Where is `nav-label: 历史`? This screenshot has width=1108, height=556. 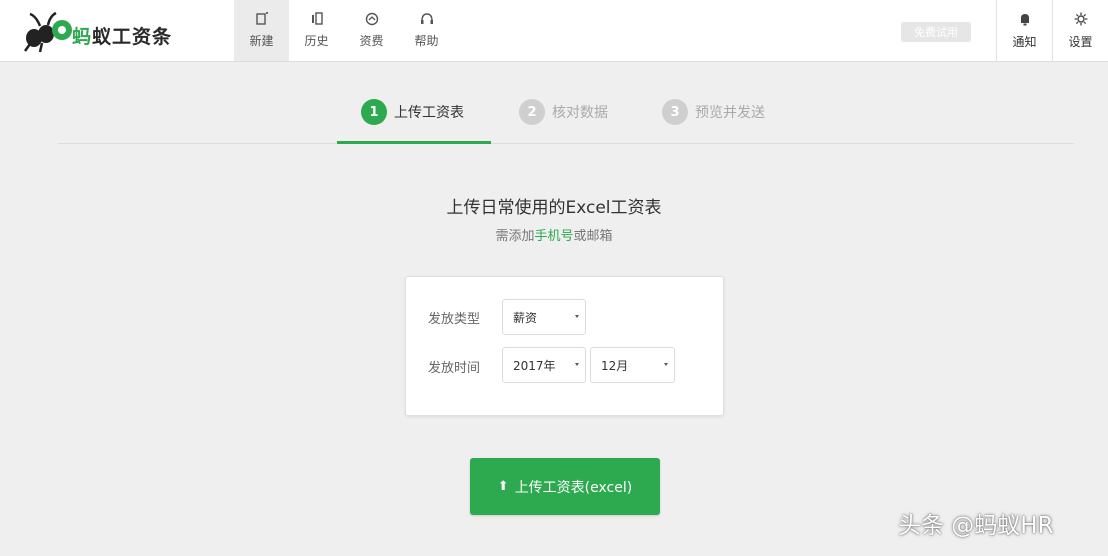 nav-label: 历史 is located at coordinates (316, 41).